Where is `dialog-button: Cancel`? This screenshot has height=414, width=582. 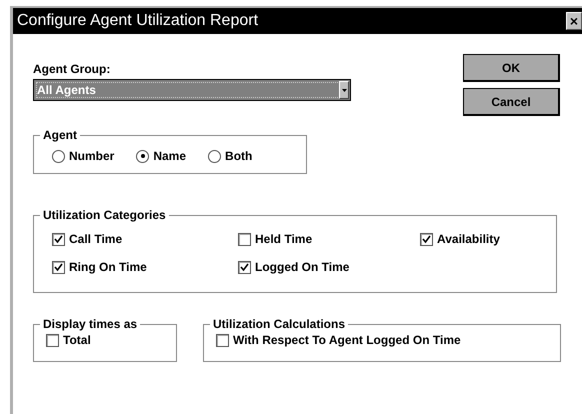 dialog-button: Cancel is located at coordinates (511, 102).